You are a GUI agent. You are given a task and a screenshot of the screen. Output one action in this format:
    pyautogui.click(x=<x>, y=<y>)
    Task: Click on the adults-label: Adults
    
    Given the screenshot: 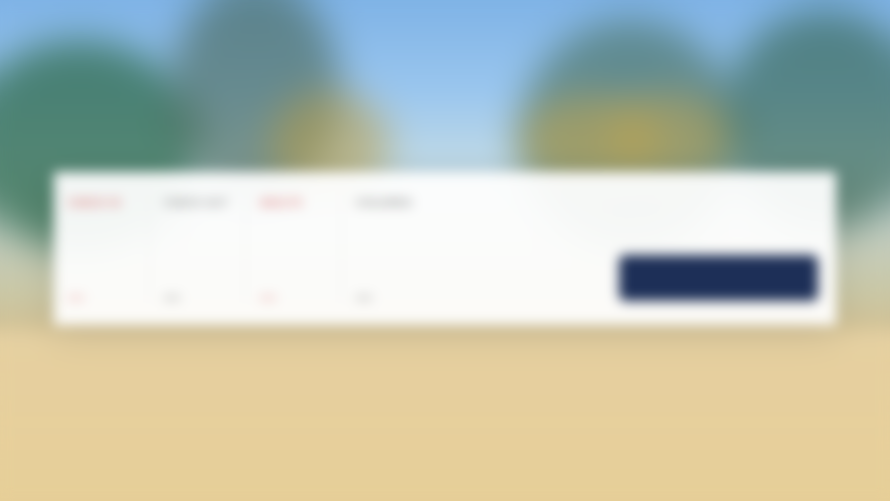 What is the action you would take?
    pyautogui.click(x=281, y=203)
    